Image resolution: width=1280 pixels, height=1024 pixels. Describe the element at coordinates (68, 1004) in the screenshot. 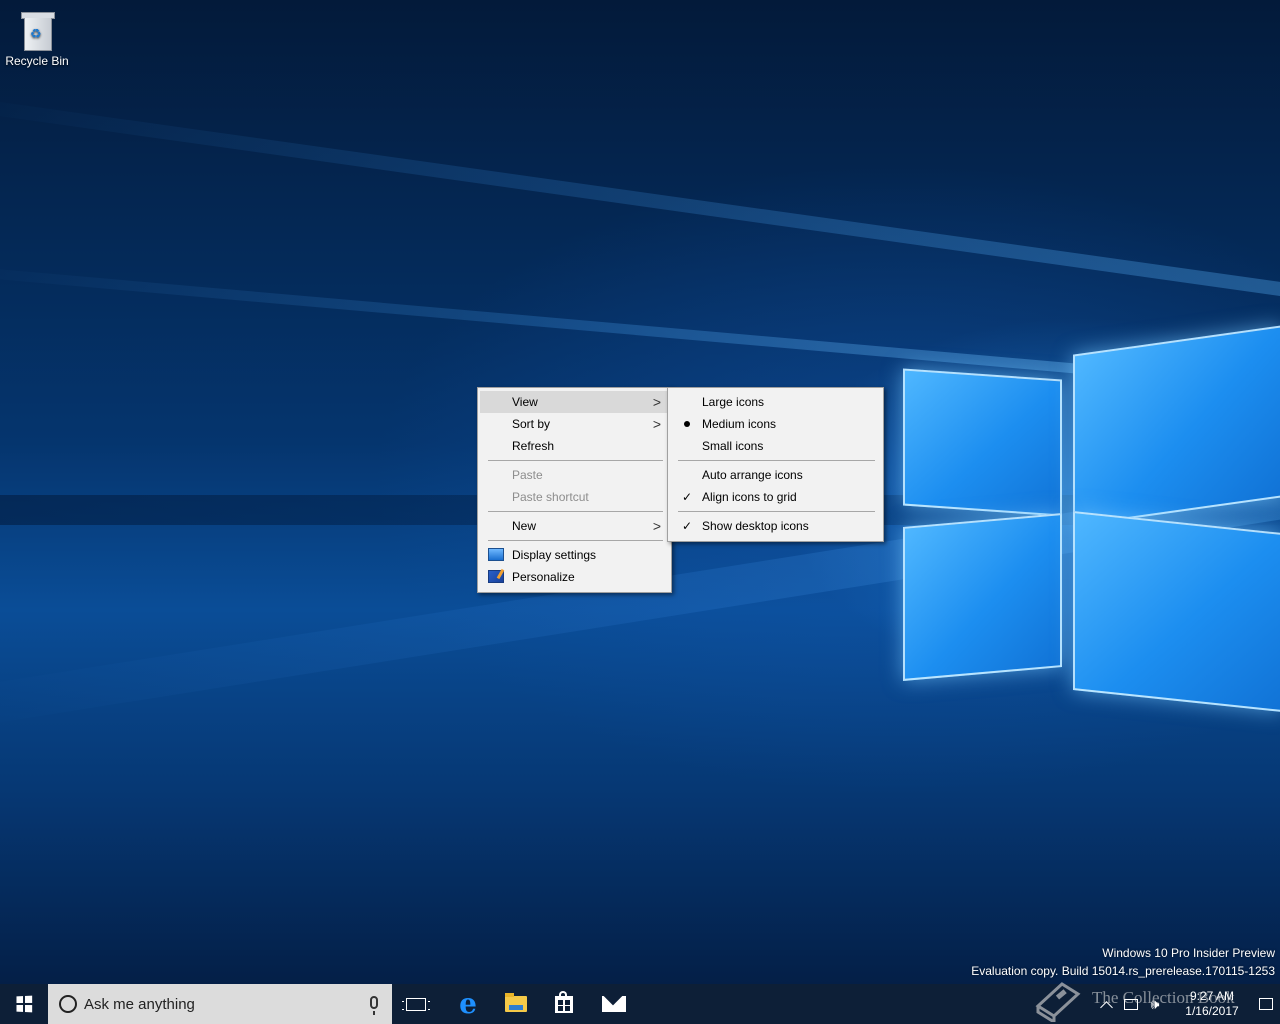

I see `cortana-icon` at that location.